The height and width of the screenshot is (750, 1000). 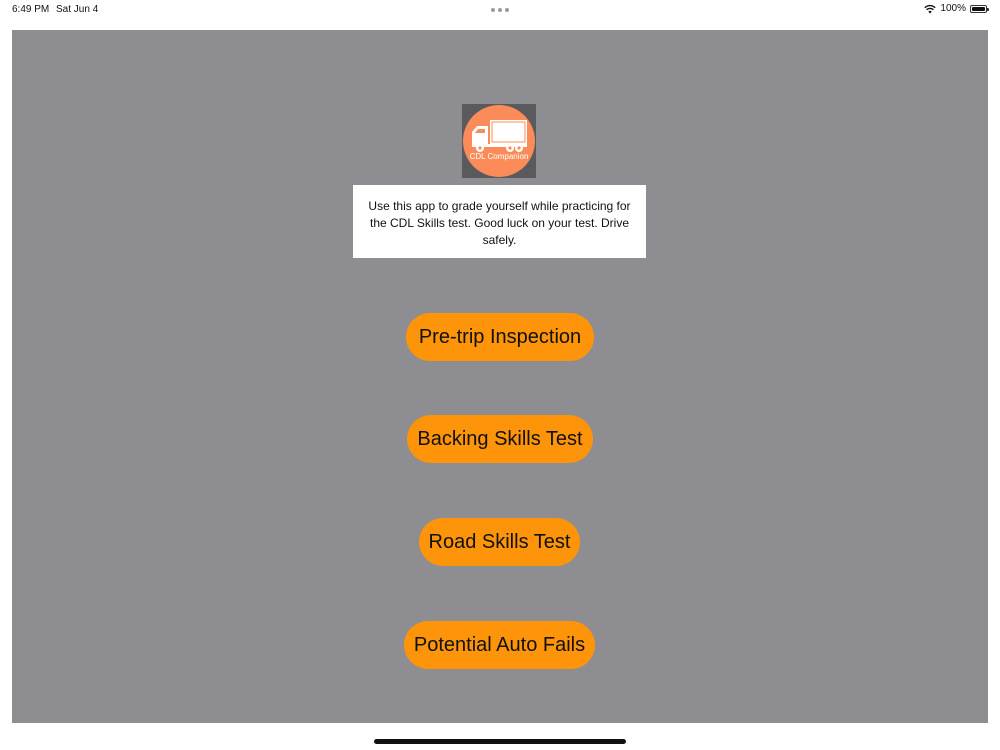 What do you see at coordinates (500, 337) in the screenshot?
I see `pre-trip-inspection-button: Pre-trip Inspection` at bounding box center [500, 337].